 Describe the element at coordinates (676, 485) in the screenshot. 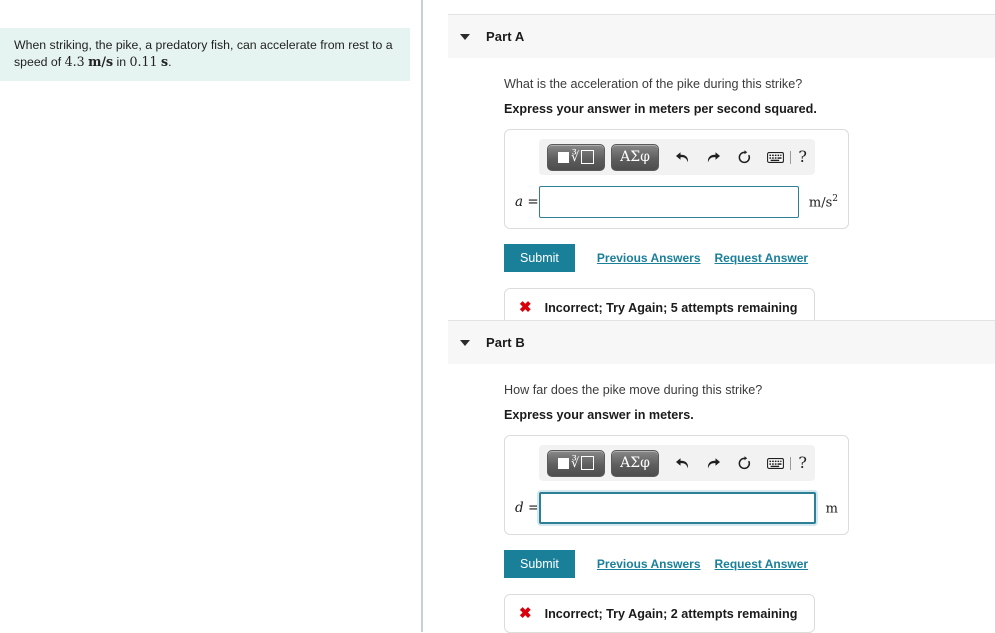

I see `answer-box-b: ∛ ΑΣφ ? d = m` at that location.